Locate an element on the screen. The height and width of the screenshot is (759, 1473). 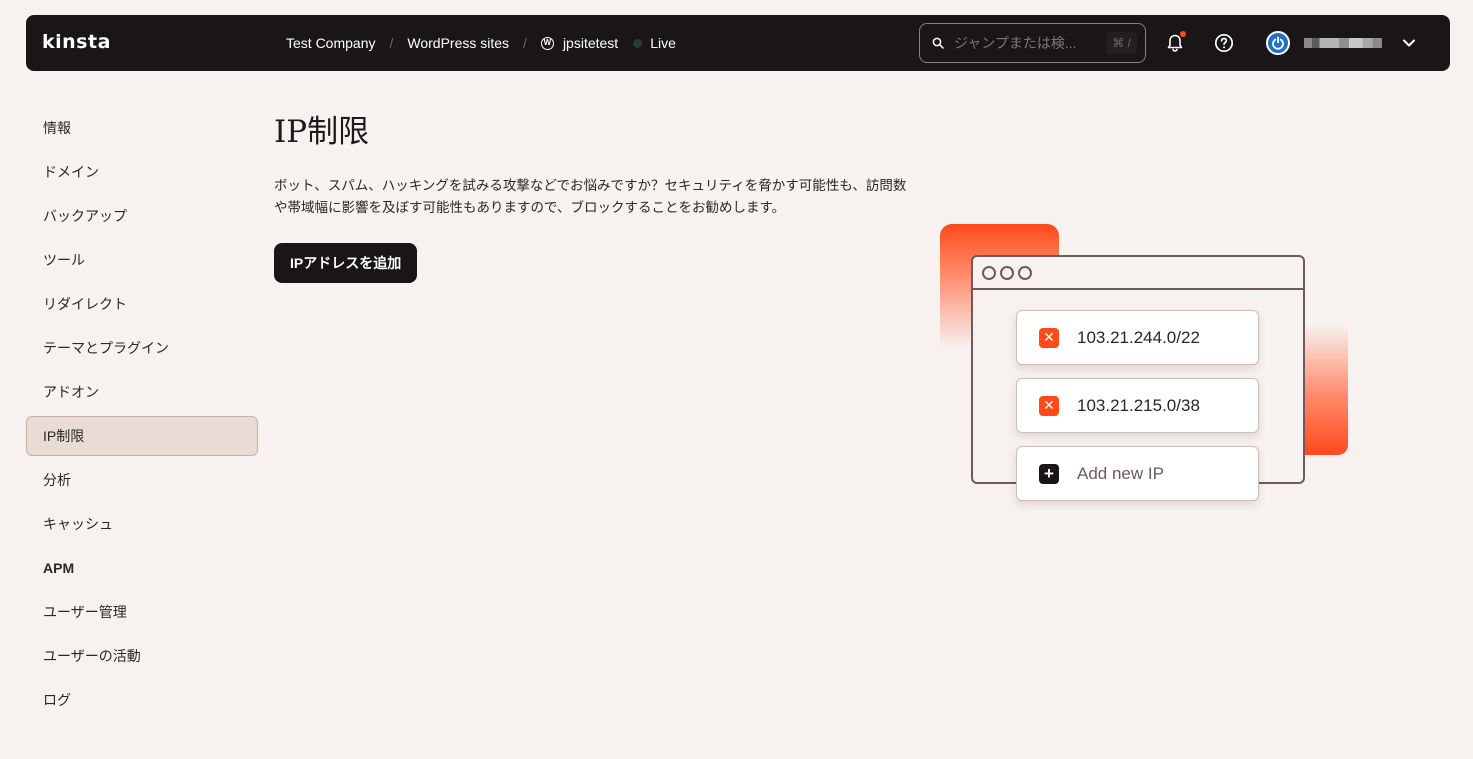
sidebar-item-tools: ツール is located at coordinates (142, 260).